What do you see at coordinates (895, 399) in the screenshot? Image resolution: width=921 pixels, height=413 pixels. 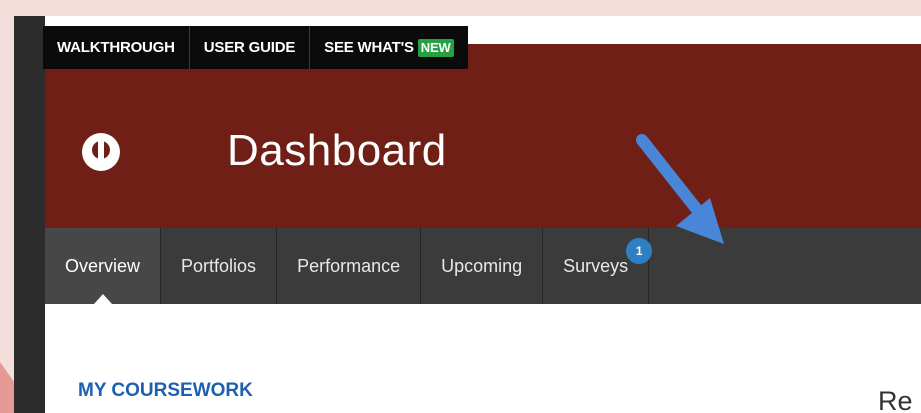 I see `partial-heading: Re` at bounding box center [895, 399].